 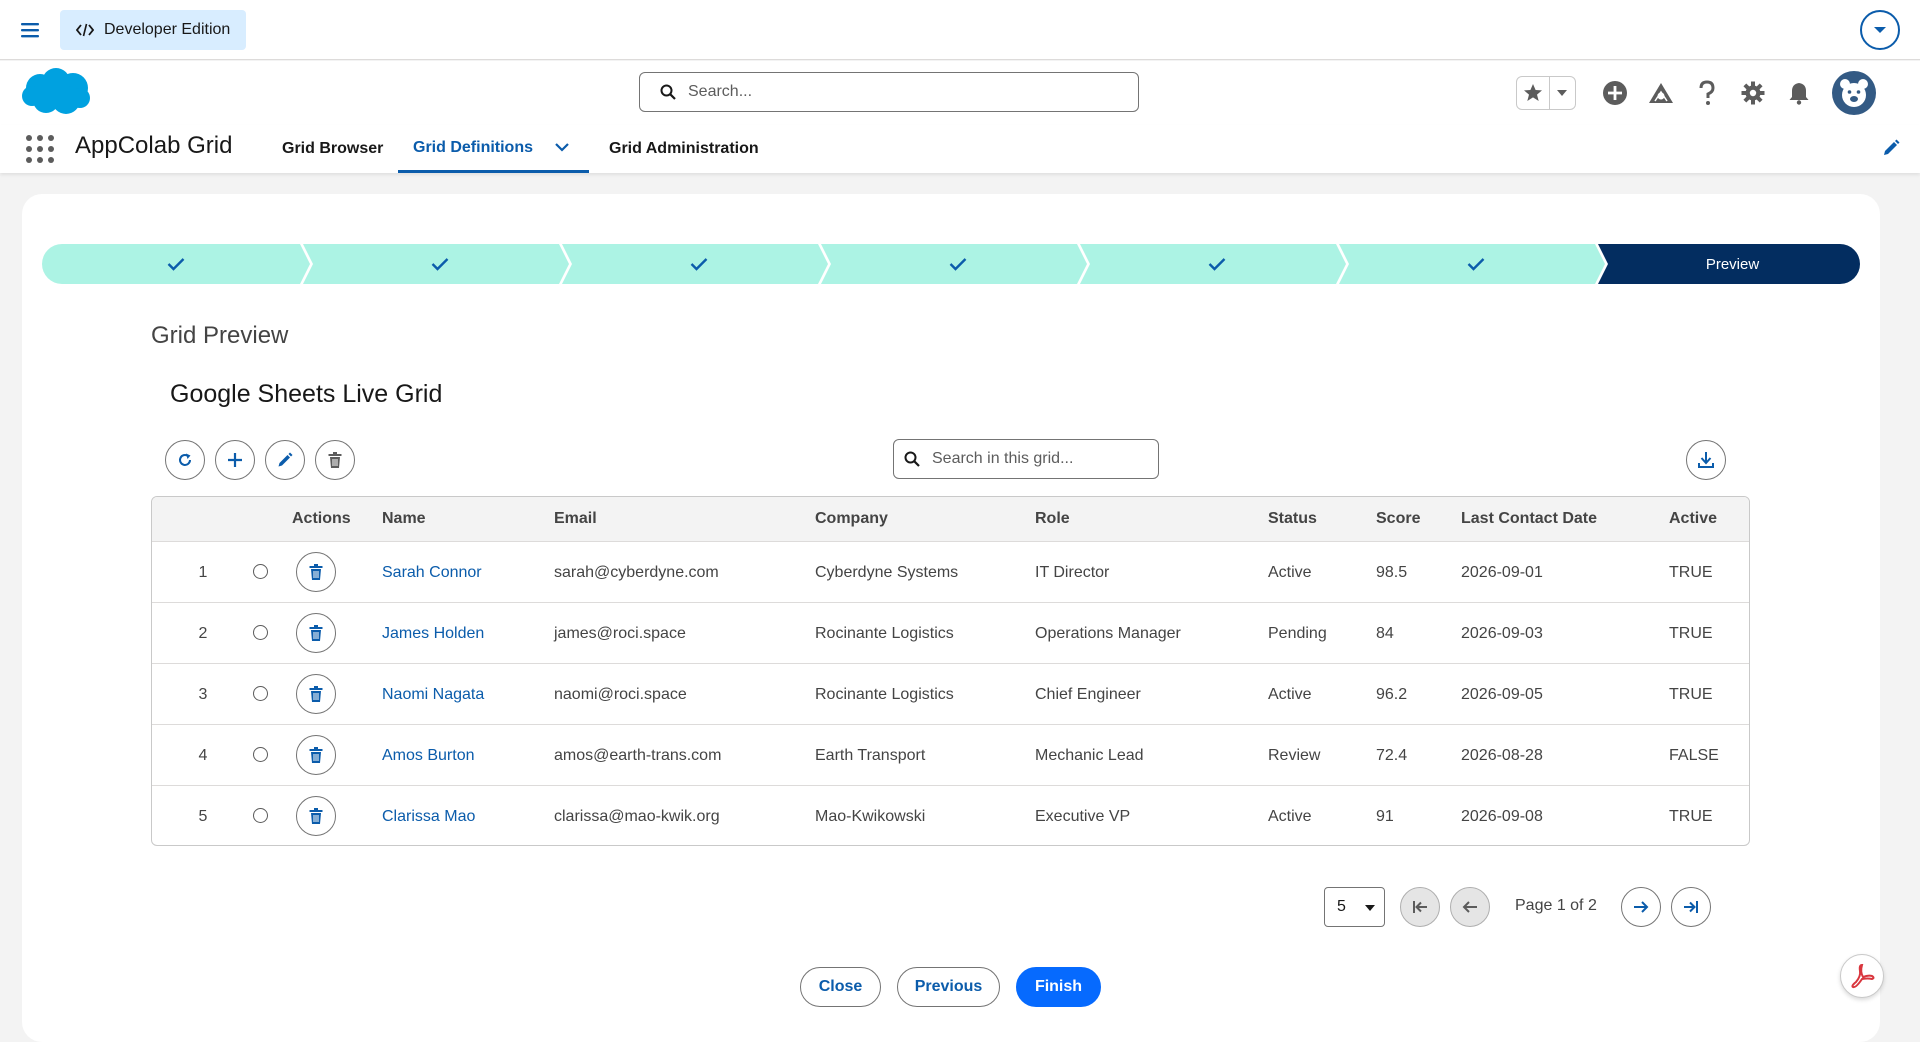 I want to click on download-button, so click(x=1706, y=460).